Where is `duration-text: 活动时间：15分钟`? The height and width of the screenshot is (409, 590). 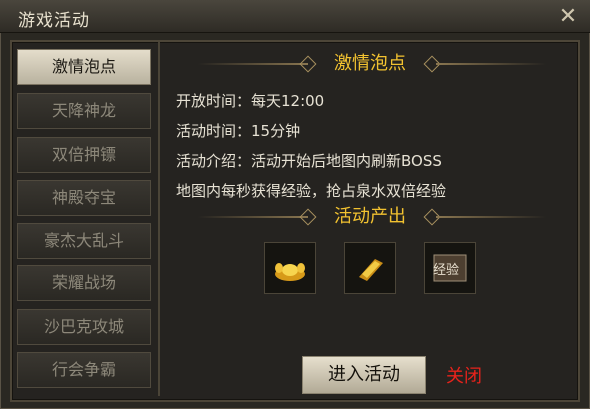
duration-text: 活动时间：15分钟 is located at coordinates (238, 131).